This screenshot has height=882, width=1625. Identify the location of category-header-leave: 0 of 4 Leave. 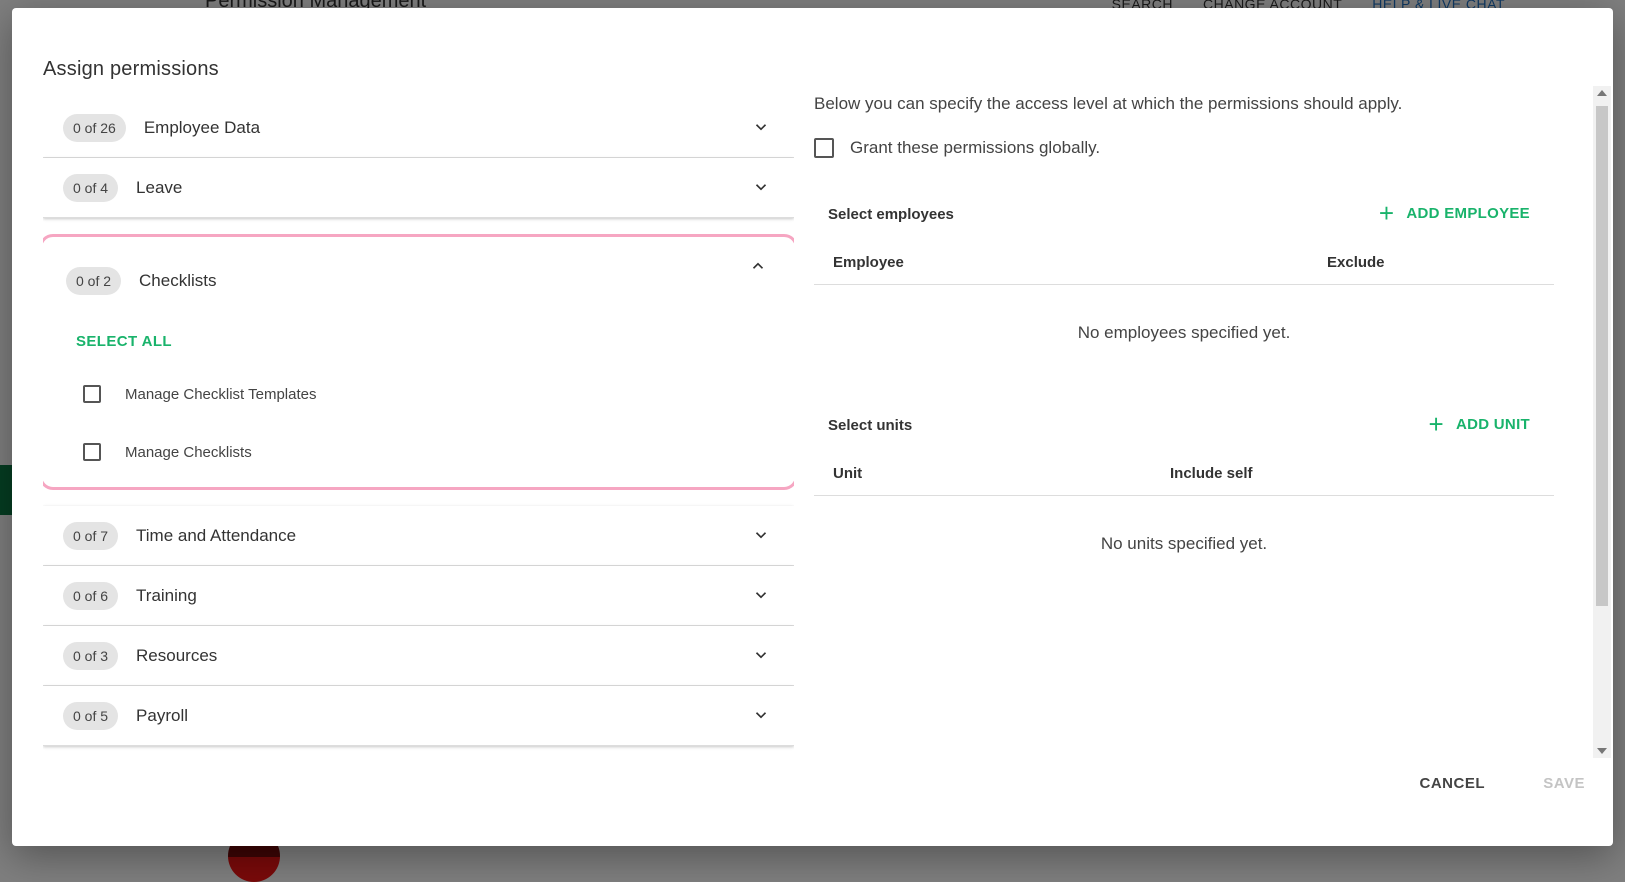
(418, 187).